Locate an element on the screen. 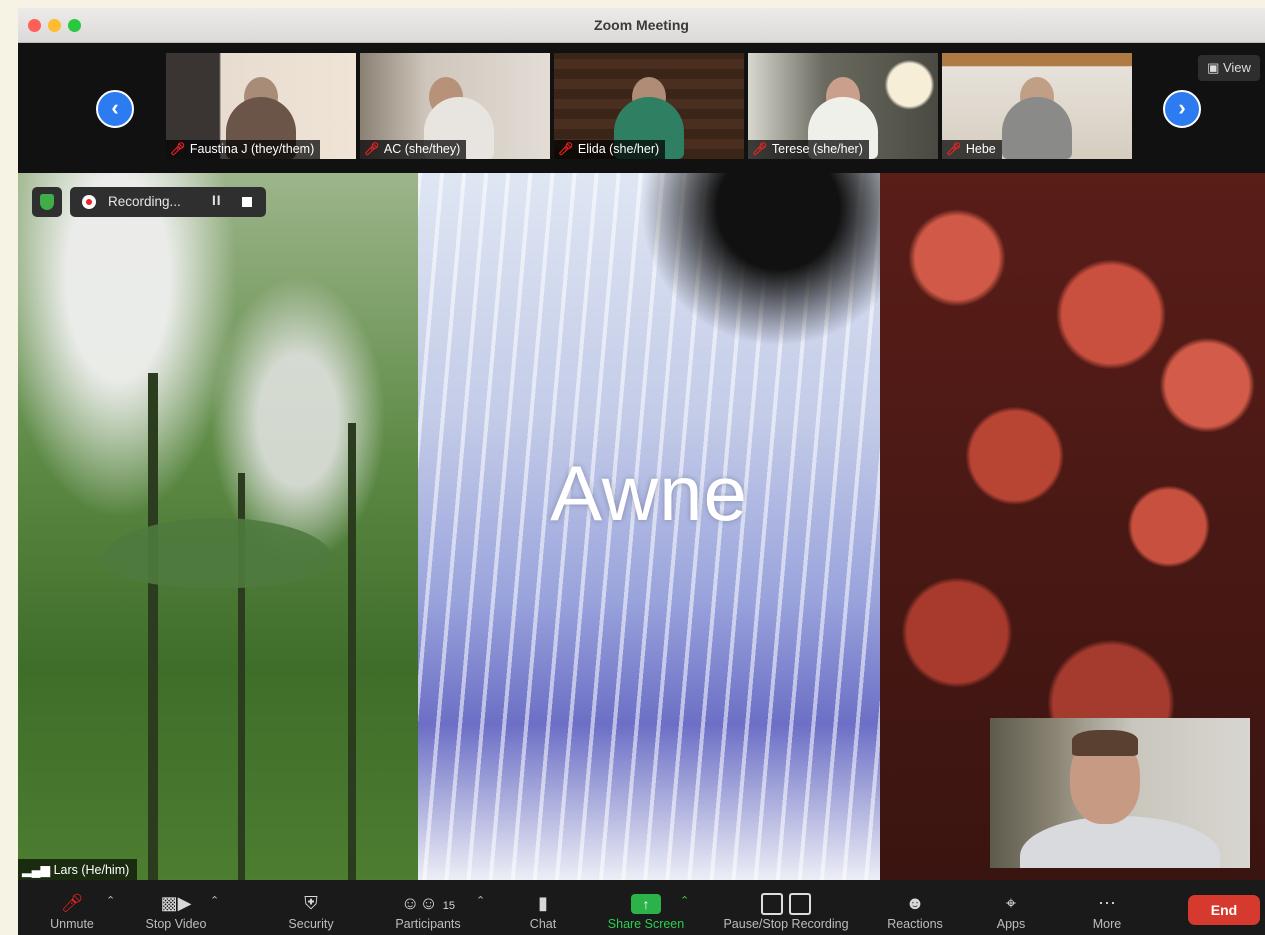  next-page-button: › is located at coordinates (1182, 109).